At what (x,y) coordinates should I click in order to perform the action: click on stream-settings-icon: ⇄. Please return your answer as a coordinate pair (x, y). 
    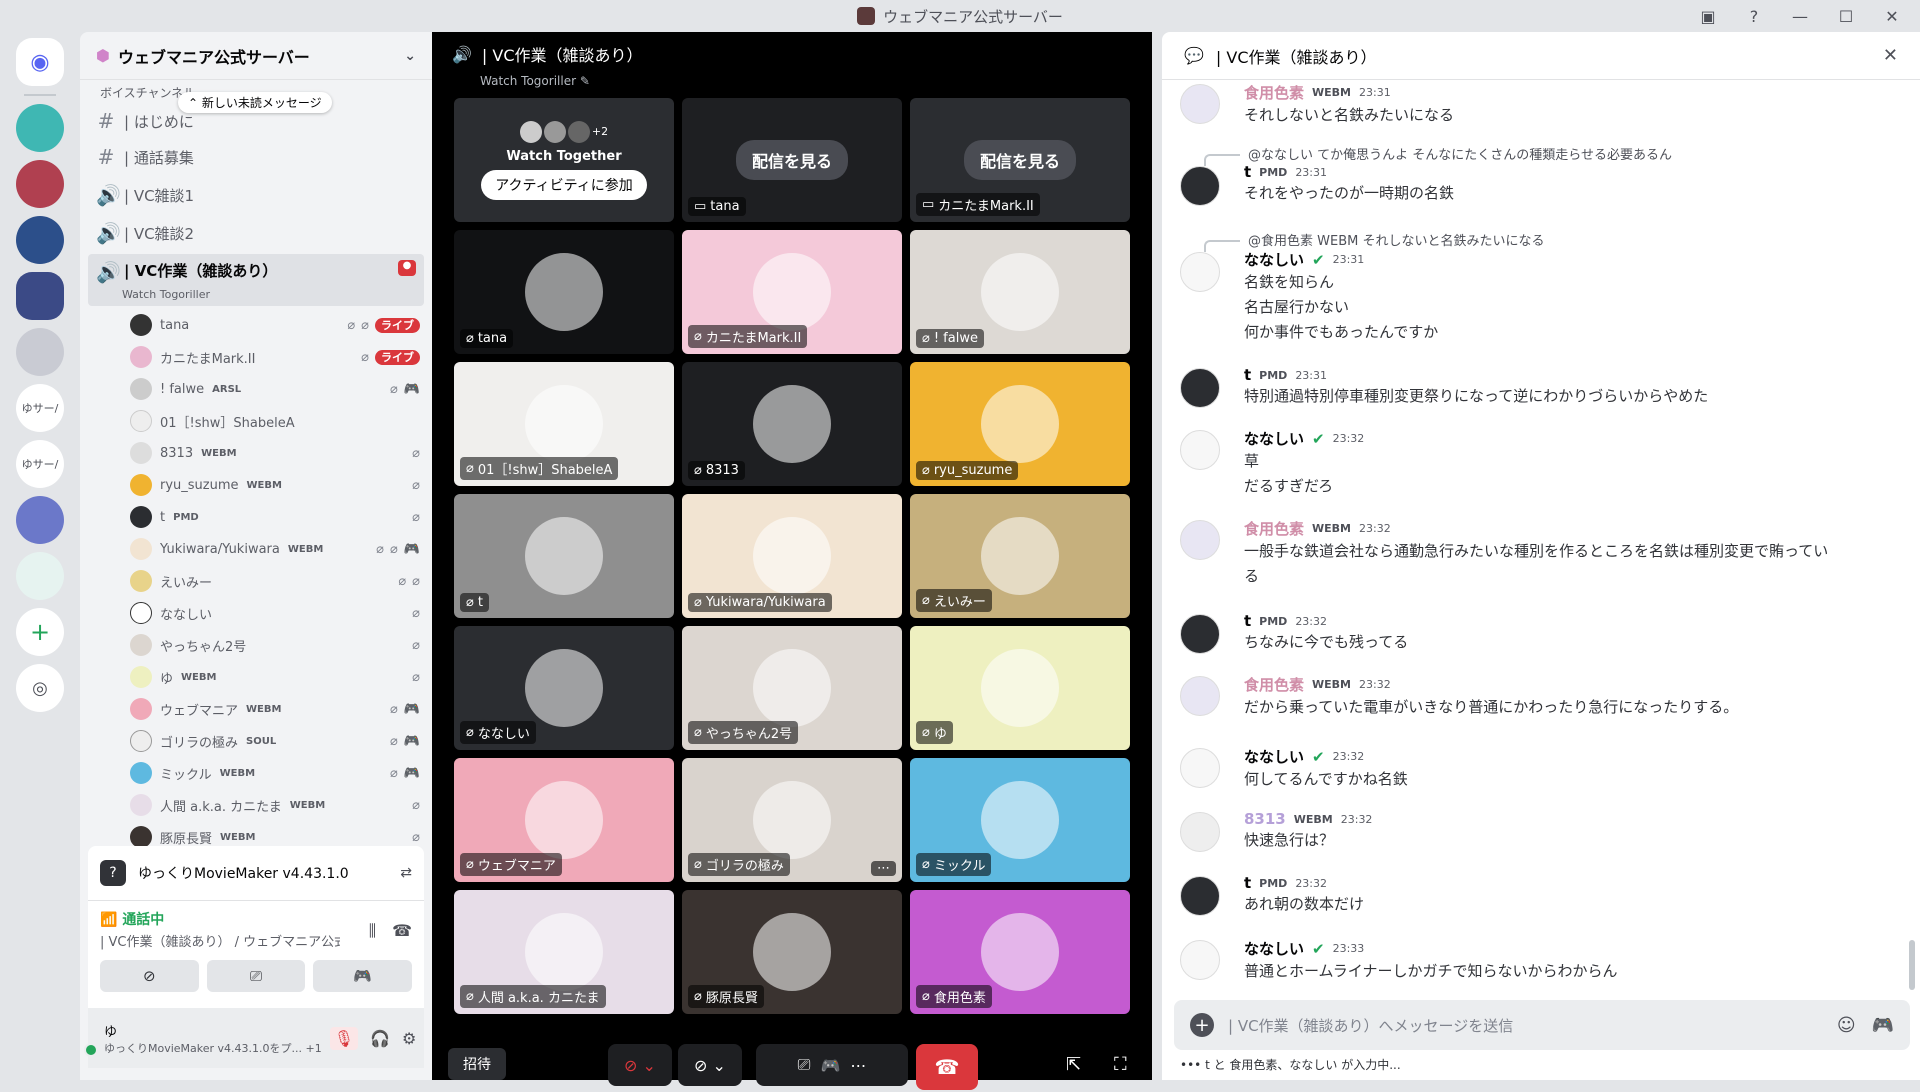
    Looking at the image, I should click on (406, 873).